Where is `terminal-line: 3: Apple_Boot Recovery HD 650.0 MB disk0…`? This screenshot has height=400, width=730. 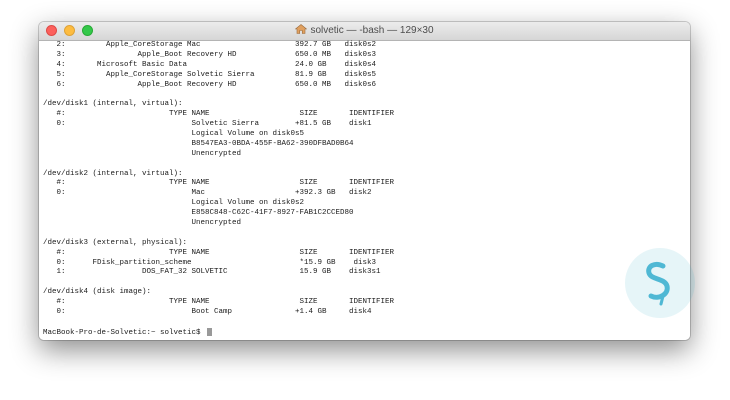
terminal-line: 3: Apple_Boot Recovery HD 650.0 MB disk0… is located at coordinates (210, 54).